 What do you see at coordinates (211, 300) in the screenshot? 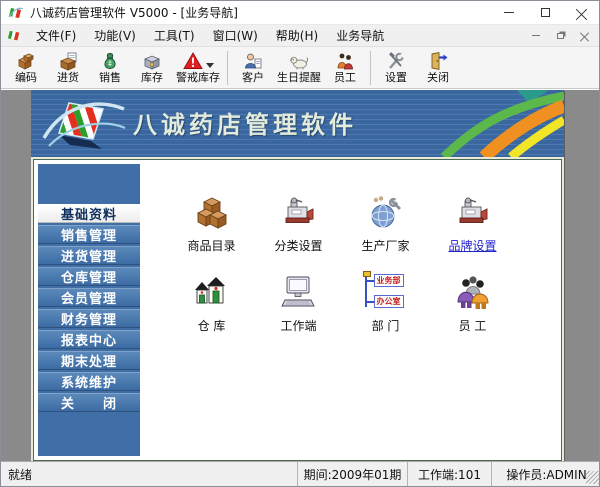
I see `shortcut-warehouse: 仓 库` at bounding box center [211, 300].